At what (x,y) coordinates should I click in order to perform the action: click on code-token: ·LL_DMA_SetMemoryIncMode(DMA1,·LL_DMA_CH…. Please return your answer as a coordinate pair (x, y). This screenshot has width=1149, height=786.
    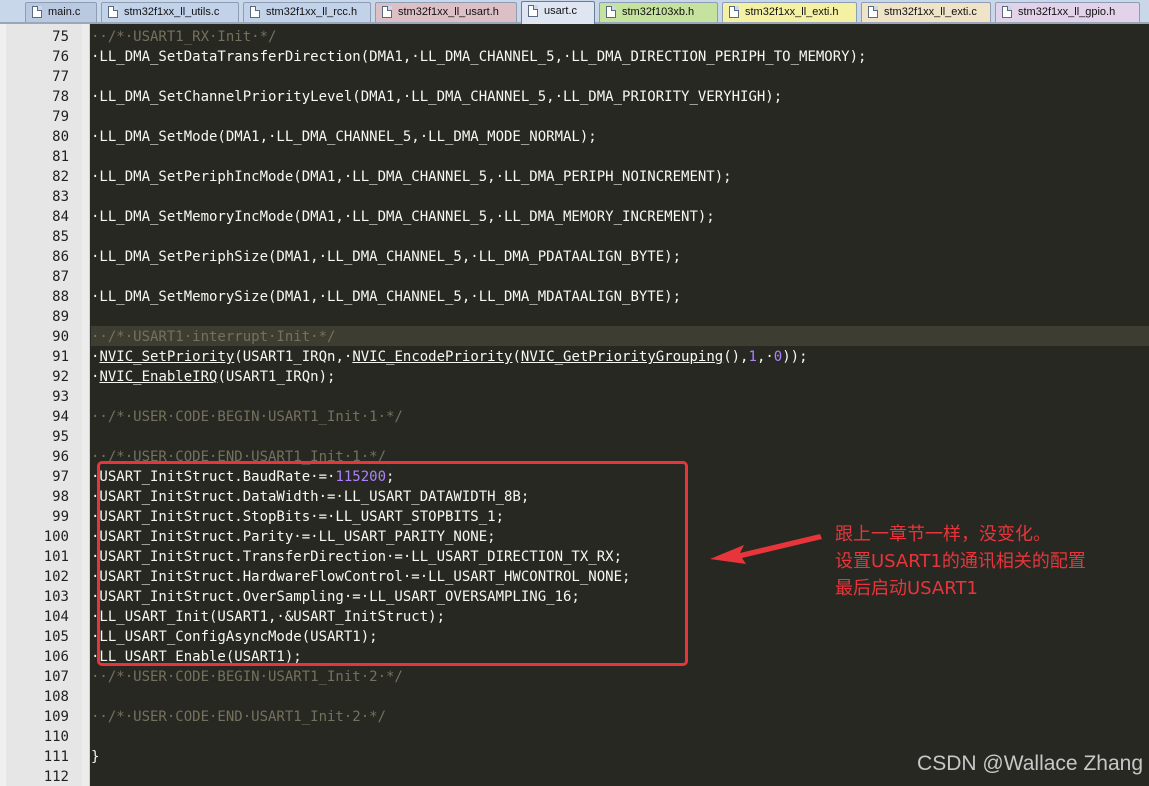
    Looking at the image, I should click on (403, 217).